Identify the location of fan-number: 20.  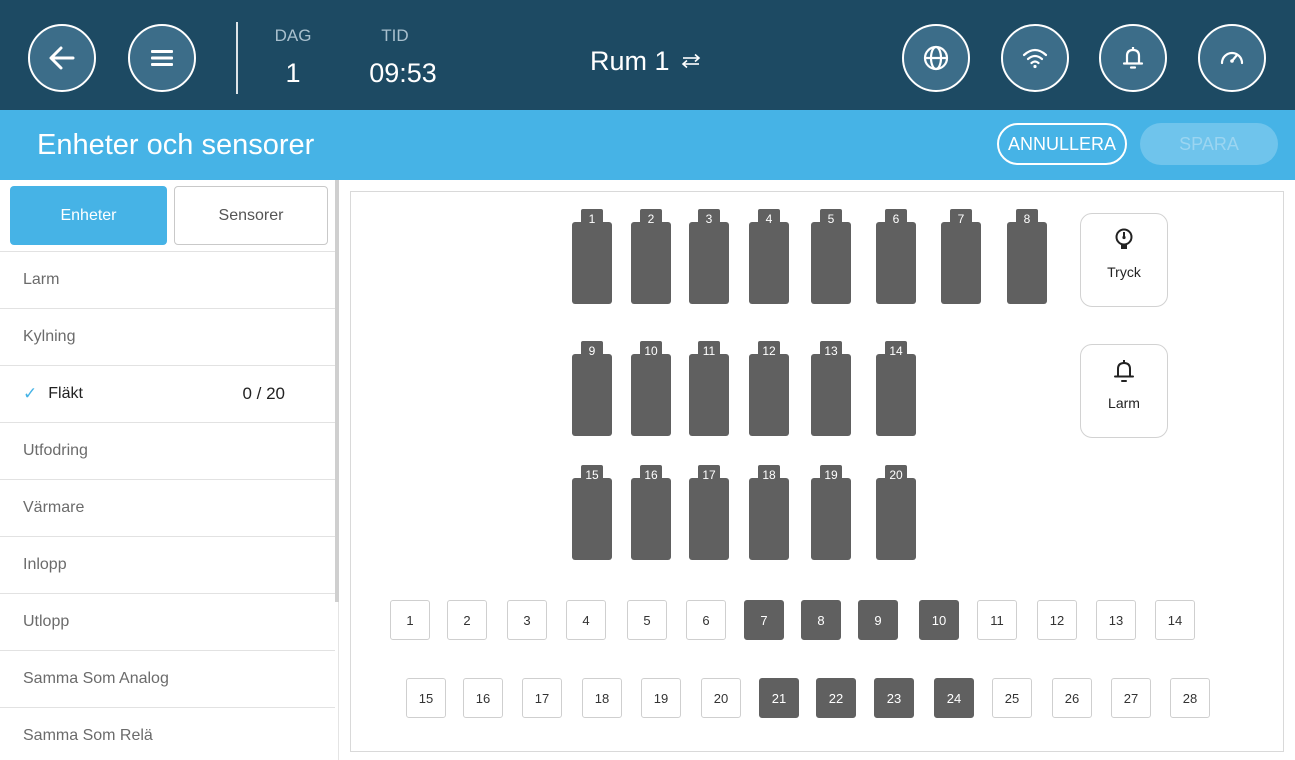
(896, 478).